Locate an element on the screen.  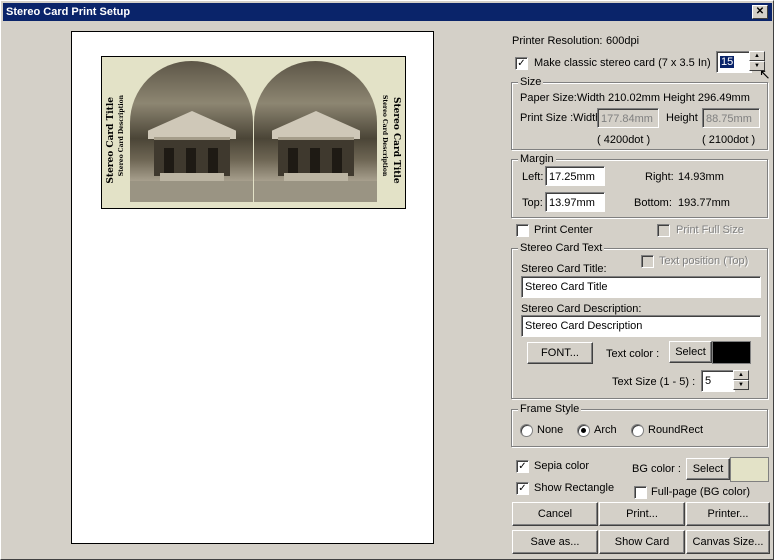
text-size-spinner: ▲ ▼ is located at coordinates (741, 380).